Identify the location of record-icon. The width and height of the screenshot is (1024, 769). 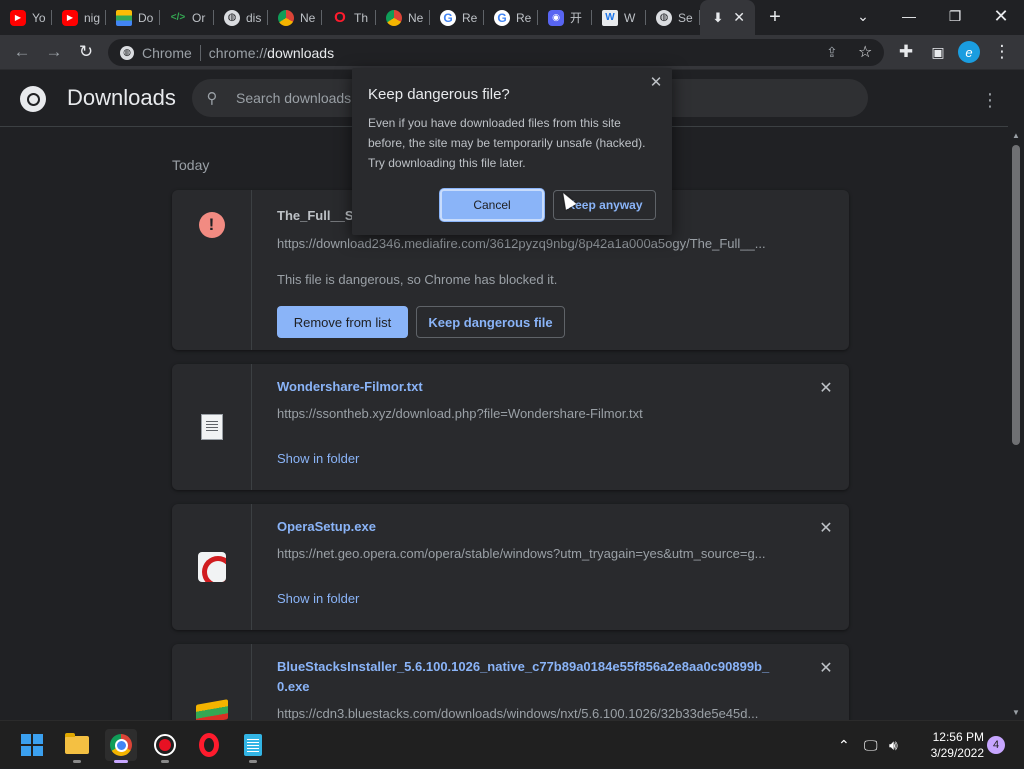
(165, 745).